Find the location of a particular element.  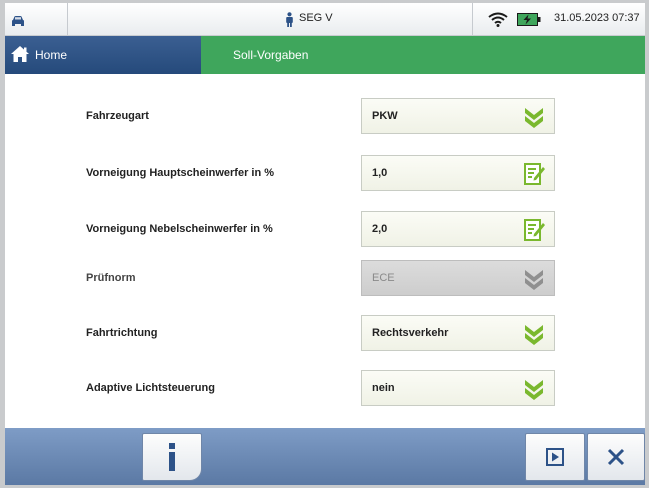

status-bar: SEG V 31.05.2023 07:37 is located at coordinates (325, 19).